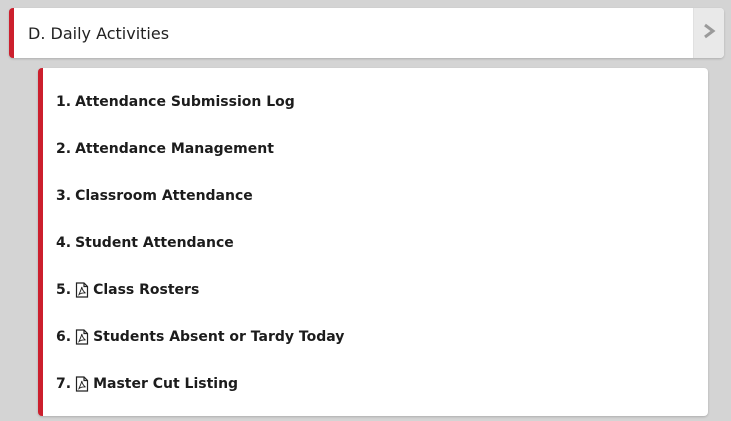 The width and height of the screenshot is (731, 421). I want to click on list-item-classroom-attendance: 3. Classroom Attendance, so click(154, 196).